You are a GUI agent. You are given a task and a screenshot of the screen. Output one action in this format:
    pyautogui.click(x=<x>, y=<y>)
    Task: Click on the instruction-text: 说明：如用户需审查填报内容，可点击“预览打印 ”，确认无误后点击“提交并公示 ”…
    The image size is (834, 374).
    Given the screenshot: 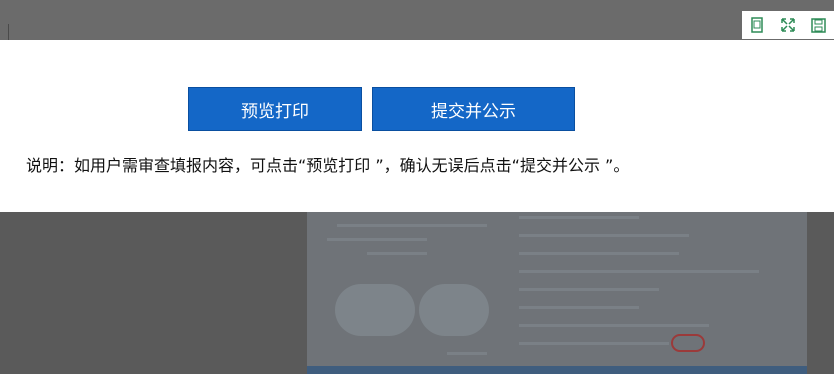 What is the action you would take?
    pyautogui.click(x=328, y=165)
    